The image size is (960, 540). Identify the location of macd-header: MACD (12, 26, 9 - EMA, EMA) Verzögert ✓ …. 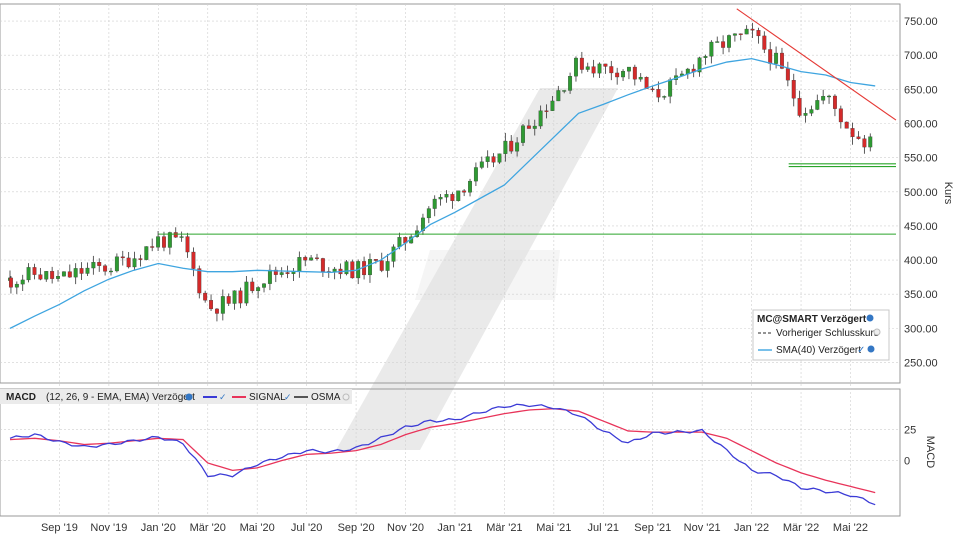
(176, 396).